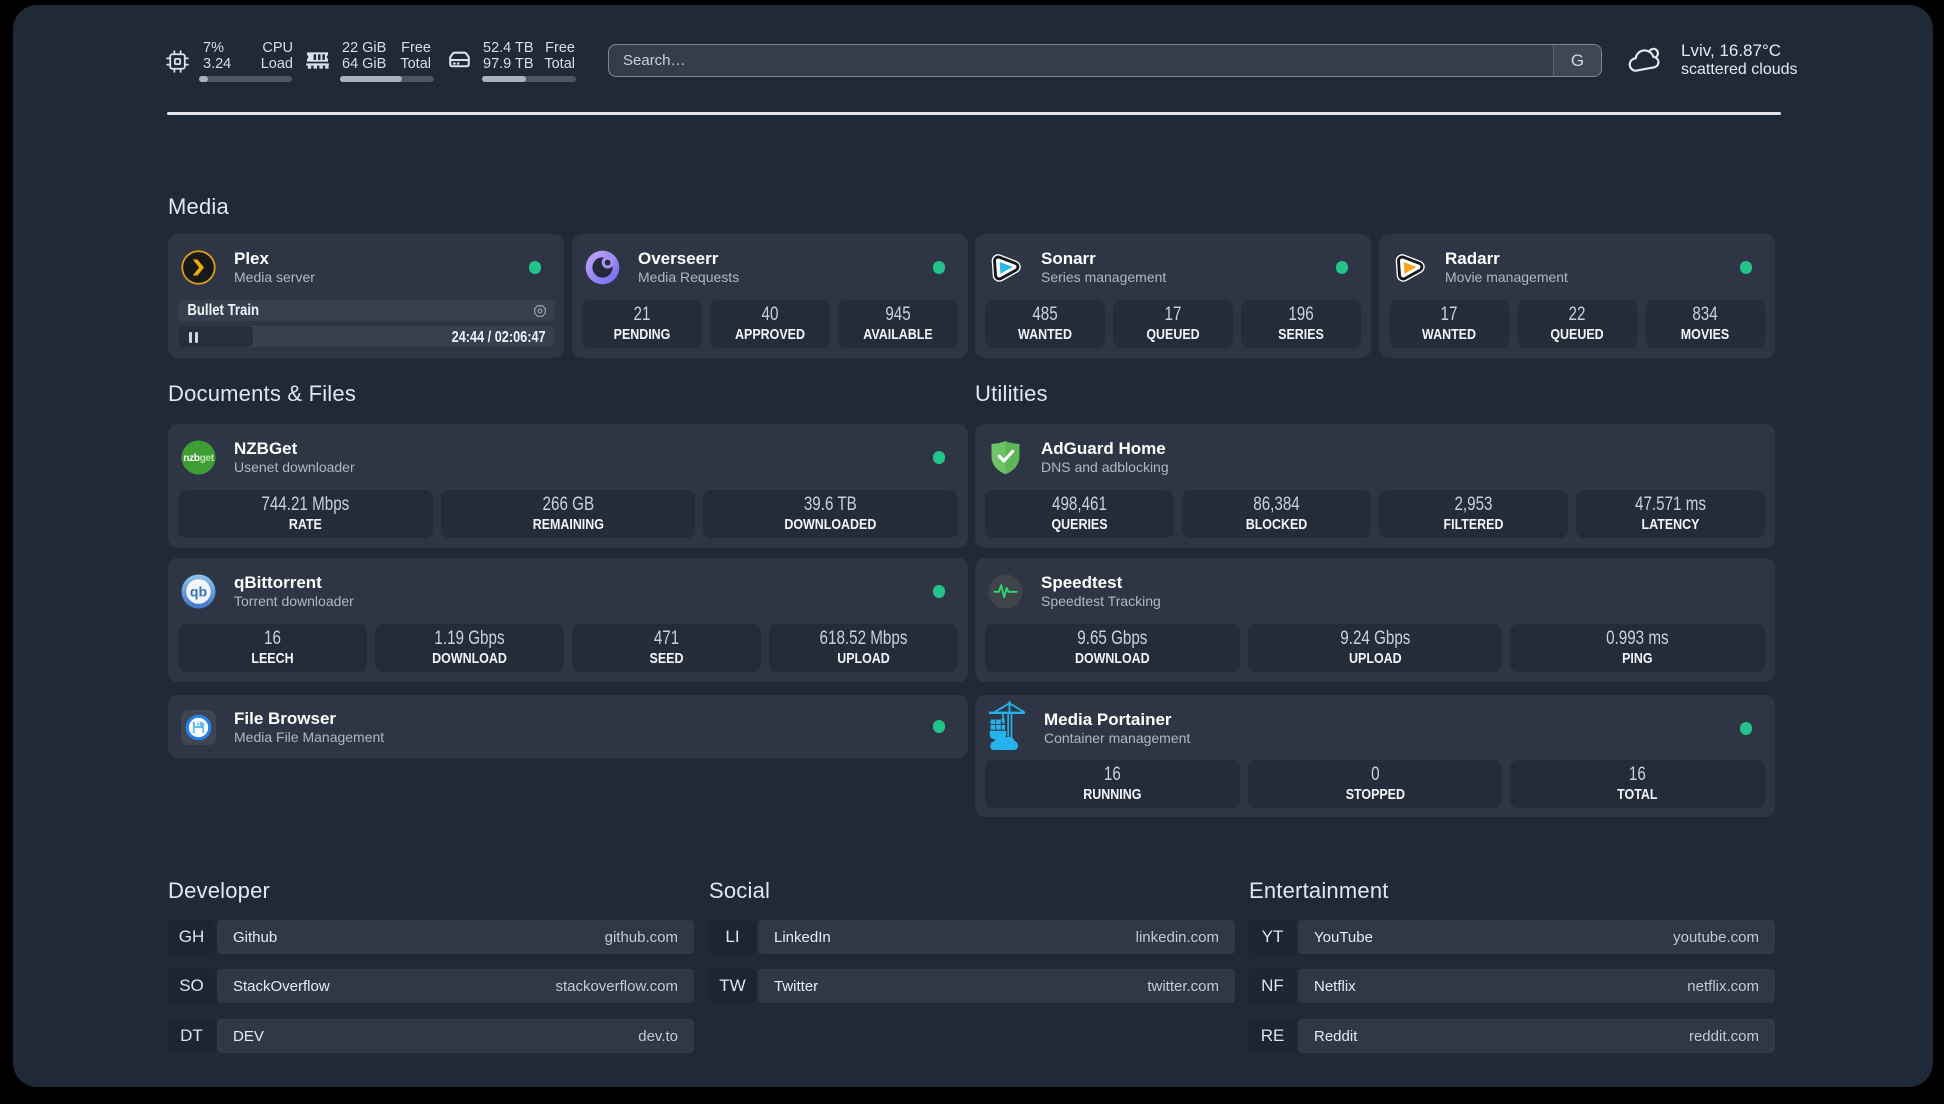 This screenshot has height=1104, width=1944. Describe the element at coordinates (199, 591) in the screenshot. I see `svg-text: qb` at that location.